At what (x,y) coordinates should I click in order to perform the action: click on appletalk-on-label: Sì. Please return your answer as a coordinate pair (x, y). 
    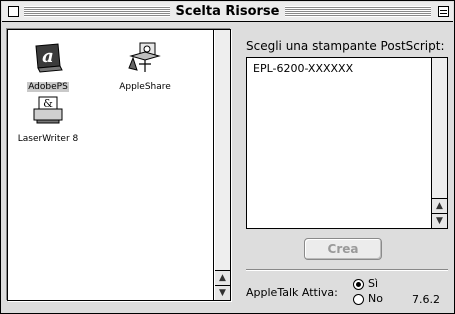
    Looking at the image, I should click on (373, 284).